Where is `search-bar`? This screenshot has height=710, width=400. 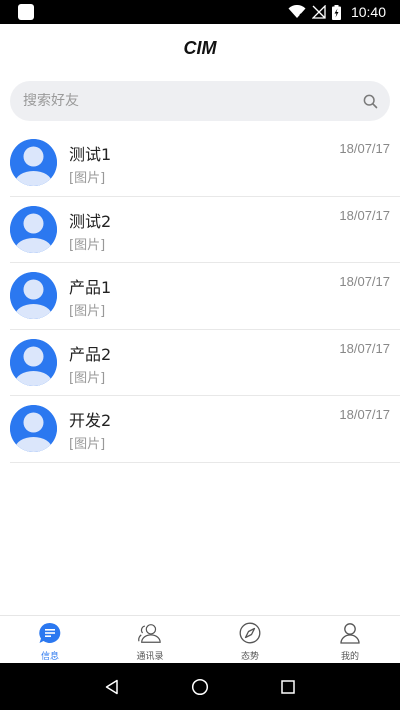
search-bar is located at coordinates (200, 101).